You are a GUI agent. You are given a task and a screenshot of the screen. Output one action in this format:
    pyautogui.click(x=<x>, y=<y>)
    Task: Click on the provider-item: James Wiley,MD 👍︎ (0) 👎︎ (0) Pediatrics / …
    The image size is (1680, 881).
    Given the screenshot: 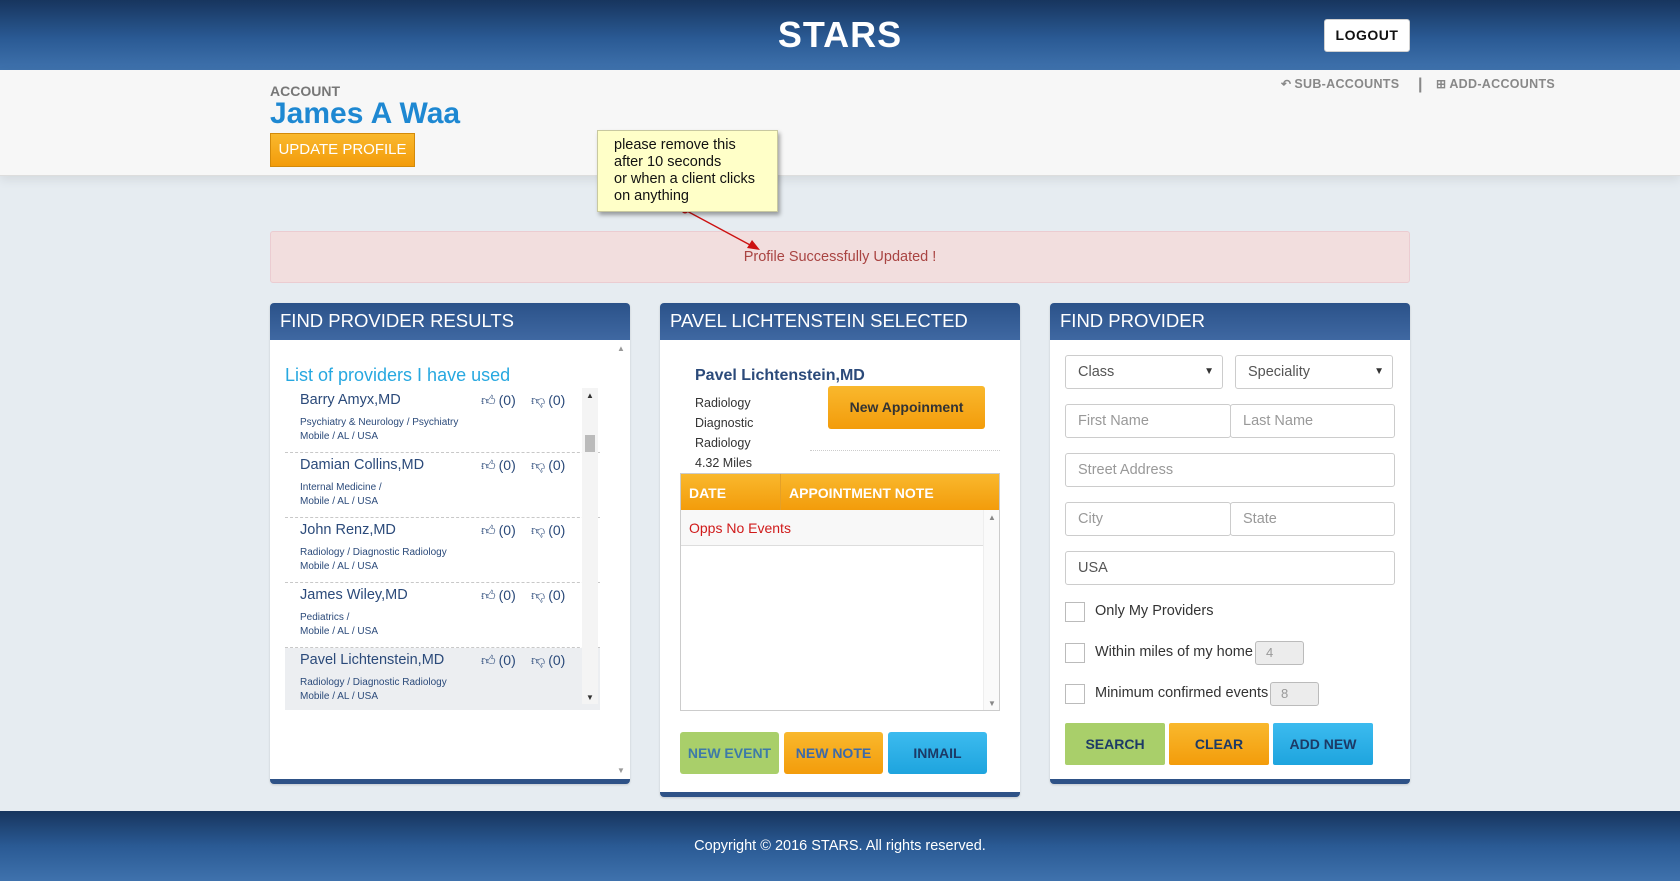 What is the action you would take?
    pyautogui.click(x=442, y=615)
    